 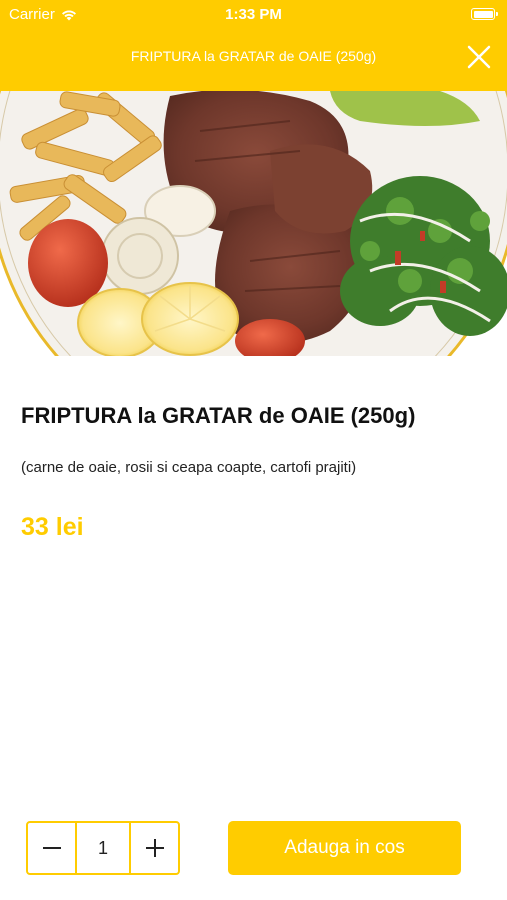 What do you see at coordinates (484, 14) in the screenshot?
I see `battery-icon` at bounding box center [484, 14].